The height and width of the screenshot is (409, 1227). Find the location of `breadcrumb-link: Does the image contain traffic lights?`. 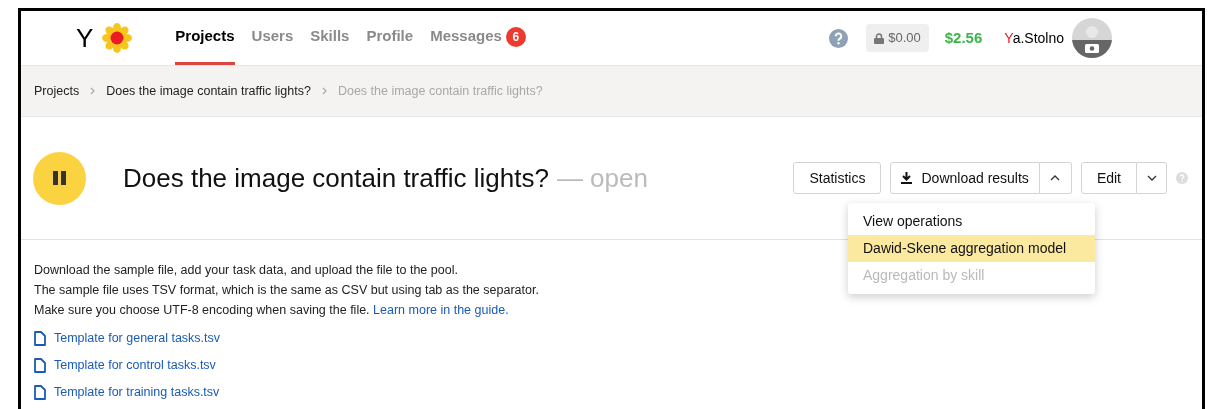

breadcrumb-link: Does the image contain traffic lights? is located at coordinates (208, 91).